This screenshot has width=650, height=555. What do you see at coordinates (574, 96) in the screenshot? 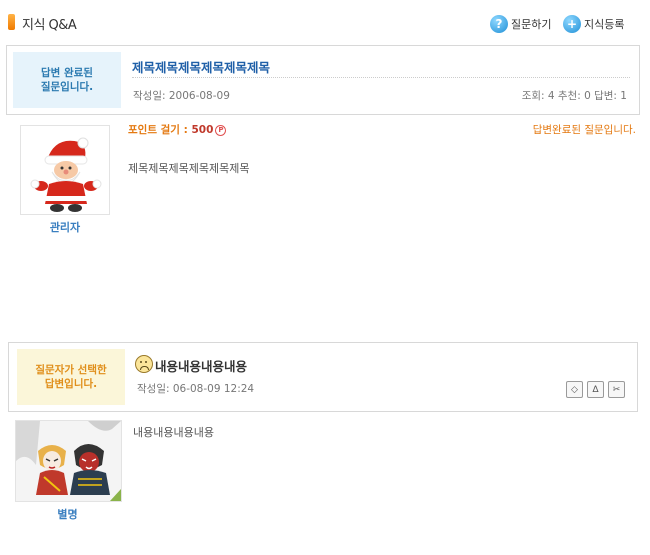
I see `question-stats: 조회: 4 추천: 0 답변: 1` at bounding box center [574, 96].